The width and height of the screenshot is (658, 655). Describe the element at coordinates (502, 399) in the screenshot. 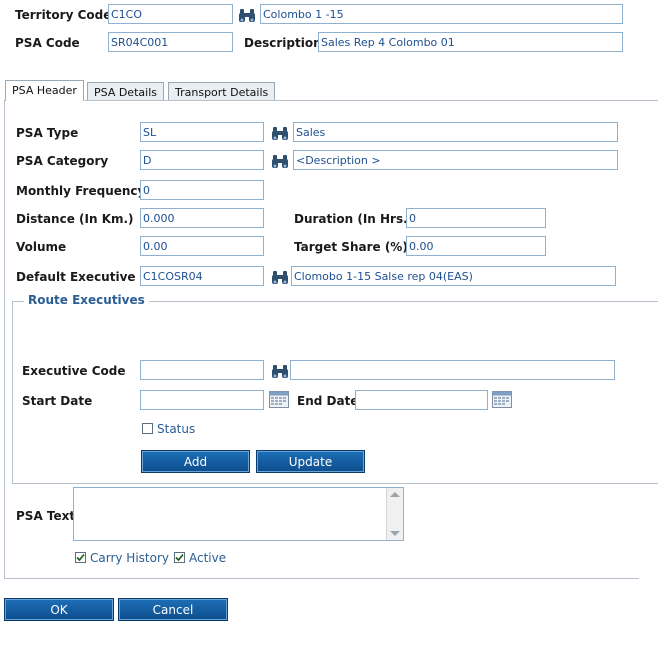

I see `end-date-calendar-icon` at that location.